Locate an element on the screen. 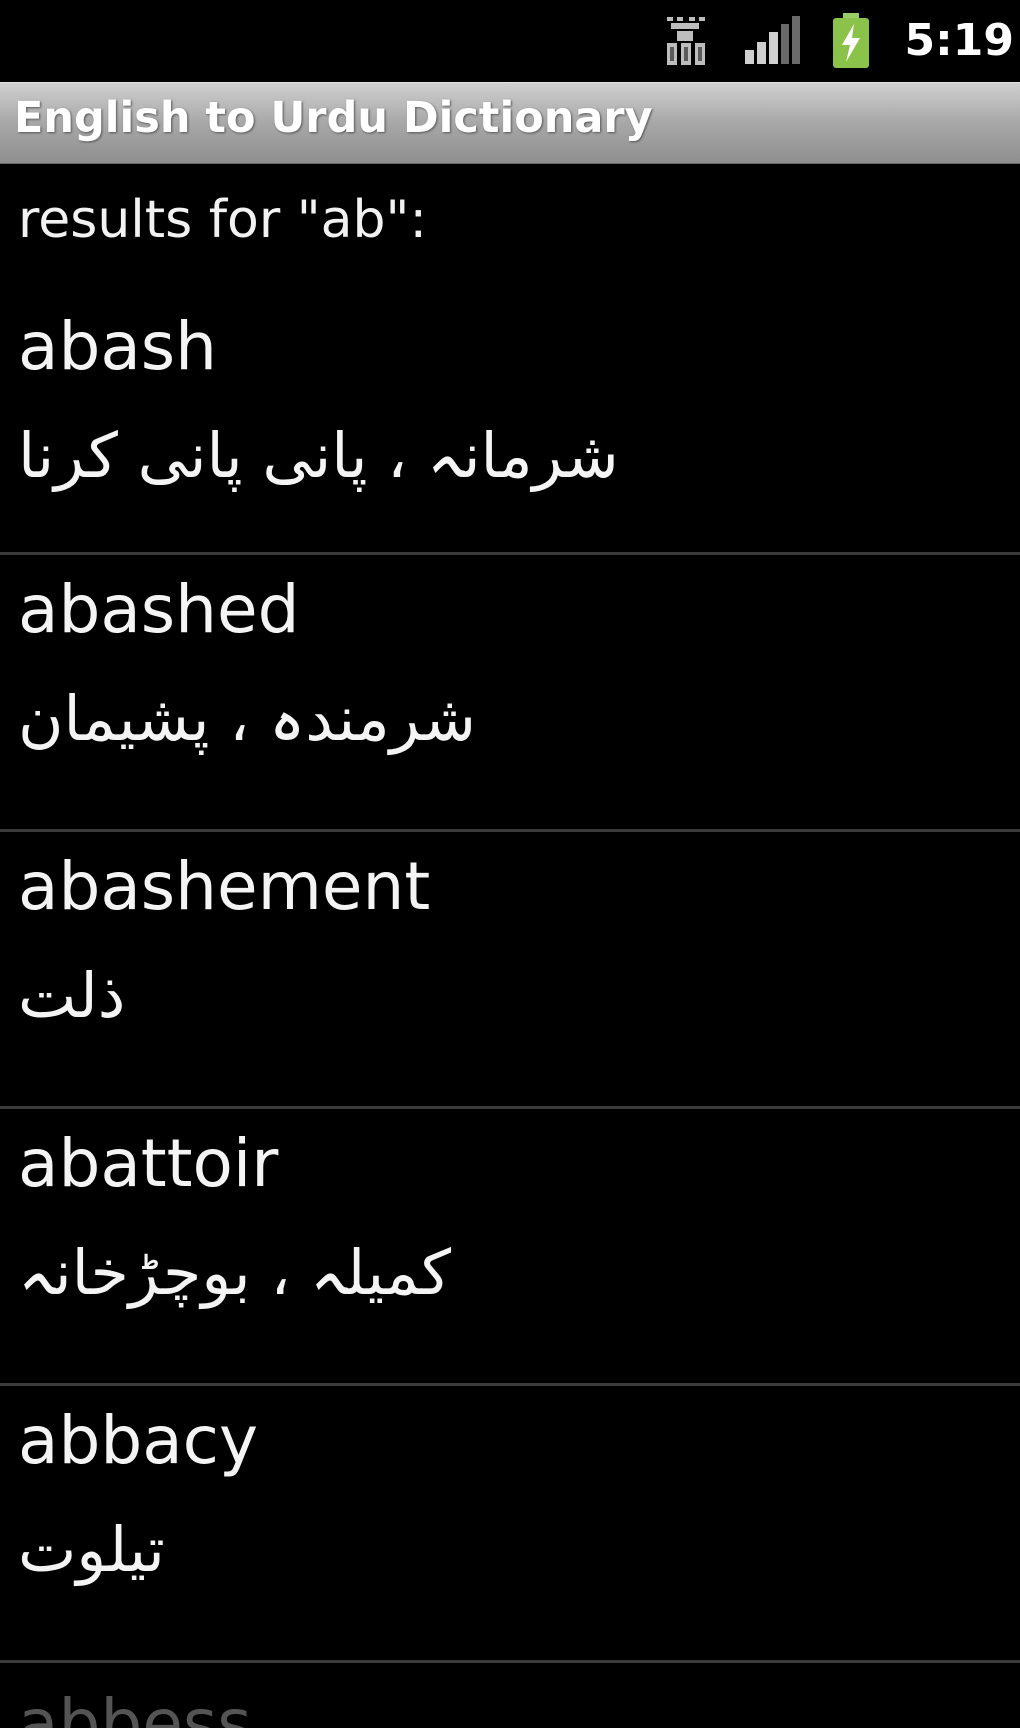 Image resolution: width=1020 pixels, height=1728 pixels. word-label: abashed is located at coordinates (159, 609).